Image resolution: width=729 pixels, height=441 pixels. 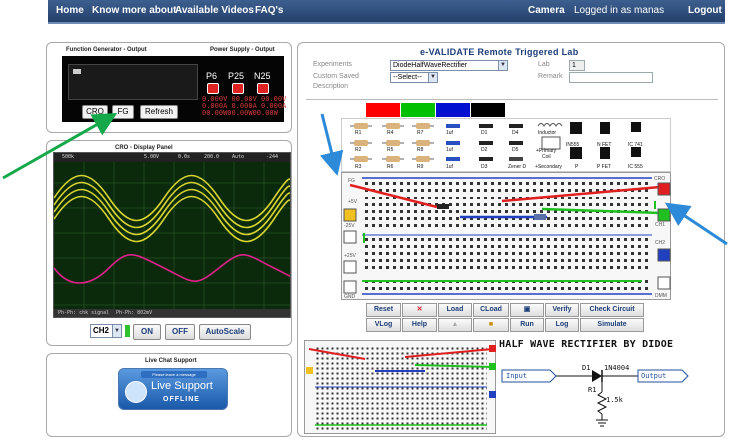 I want to click on cload-button: CLoad, so click(x=491, y=310).